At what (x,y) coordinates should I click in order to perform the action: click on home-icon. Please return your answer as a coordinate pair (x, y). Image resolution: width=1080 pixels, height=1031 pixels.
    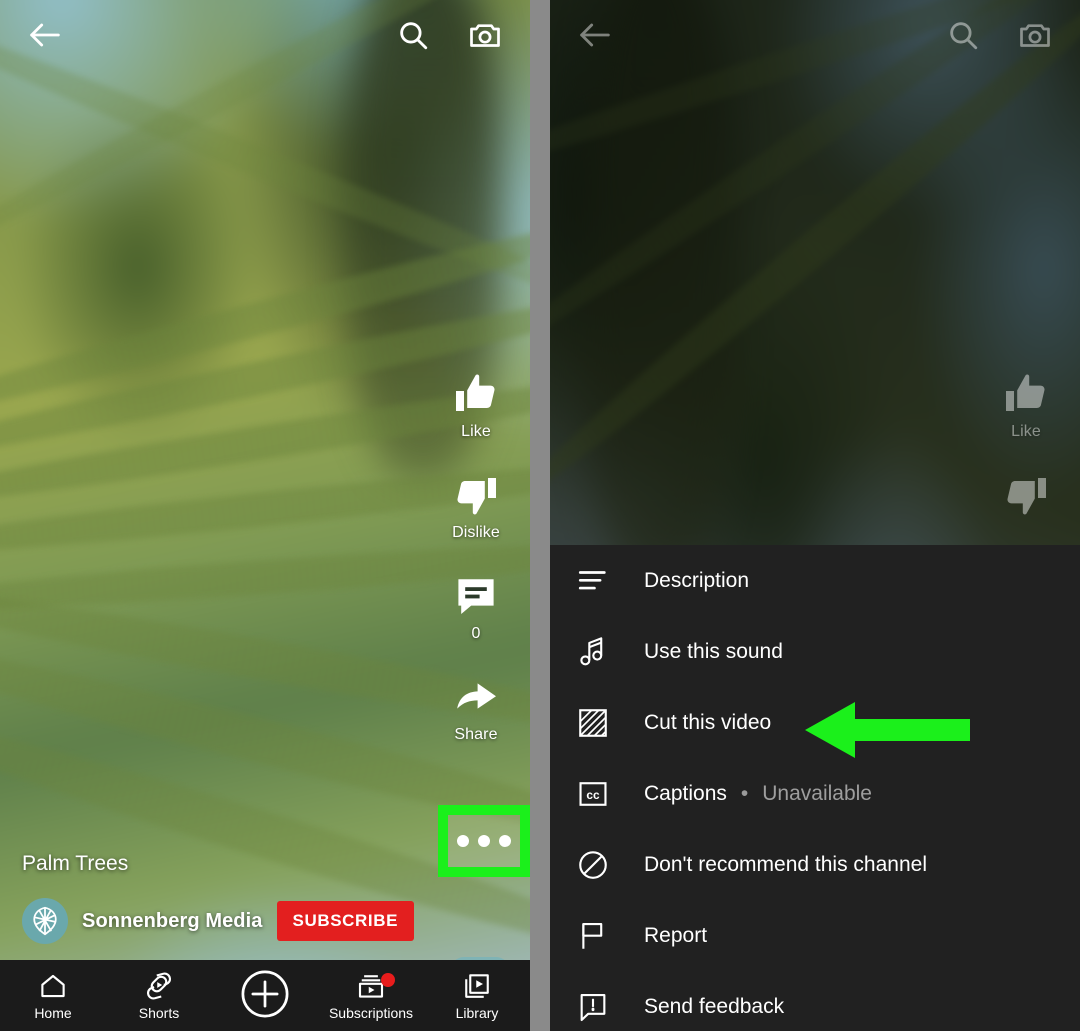
    Looking at the image, I should click on (53, 986).